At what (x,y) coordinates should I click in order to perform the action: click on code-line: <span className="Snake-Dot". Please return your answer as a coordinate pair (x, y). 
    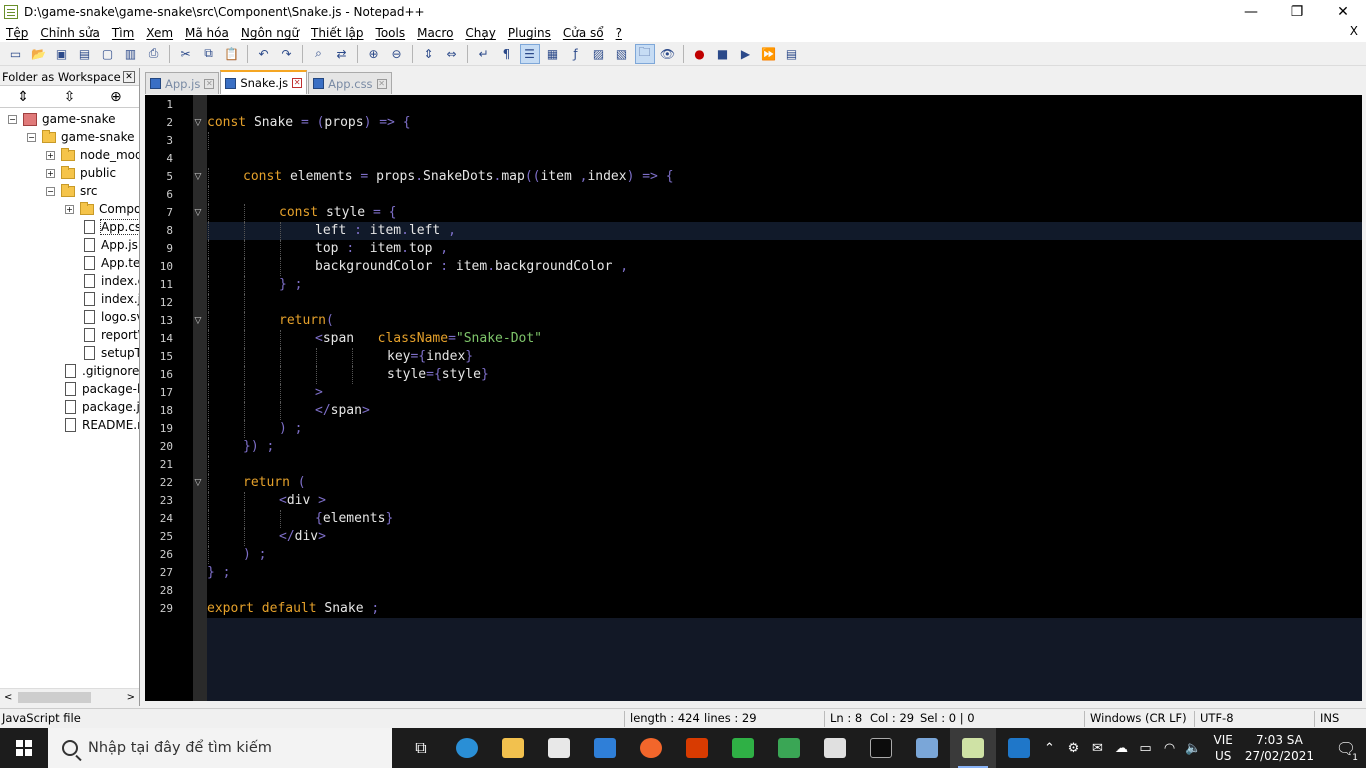
    Looking at the image, I should click on (784, 339).